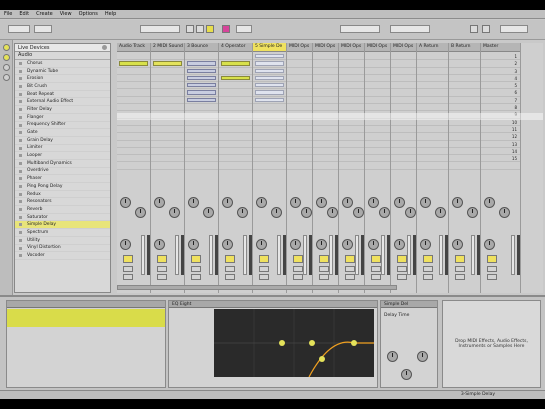  I want to click on signature-field, so click(43, 29).